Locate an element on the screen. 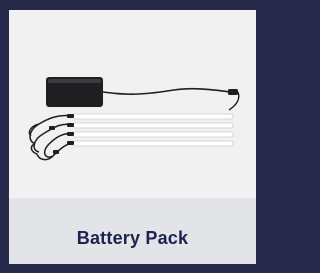 The width and height of the screenshot is (320, 273). power-cable is located at coordinates (167, 91).